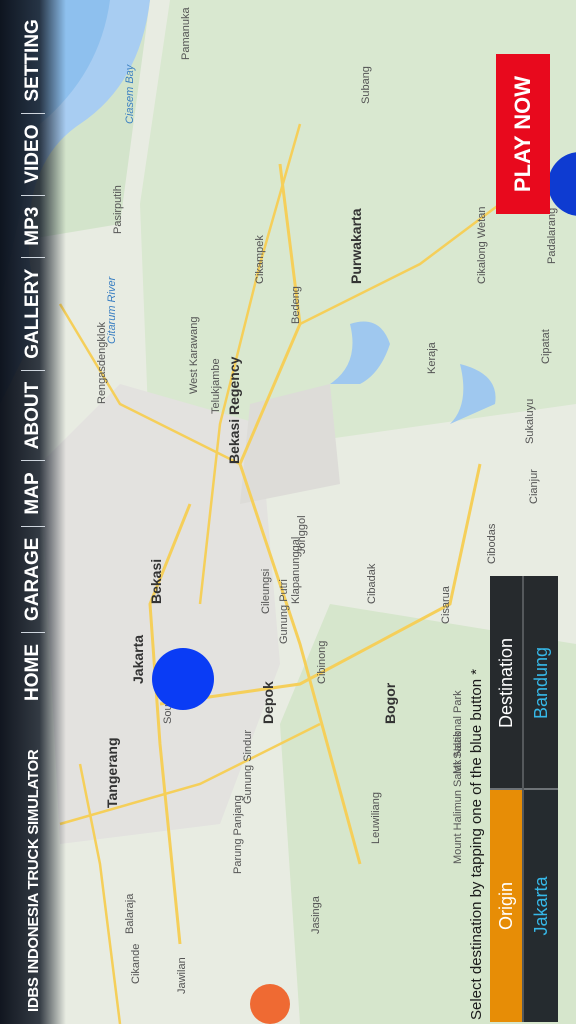  What do you see at coordinates (182, 975) in the screenshot?
I see `label-jawilan: Jawilan` at bounding box center [182, 975].